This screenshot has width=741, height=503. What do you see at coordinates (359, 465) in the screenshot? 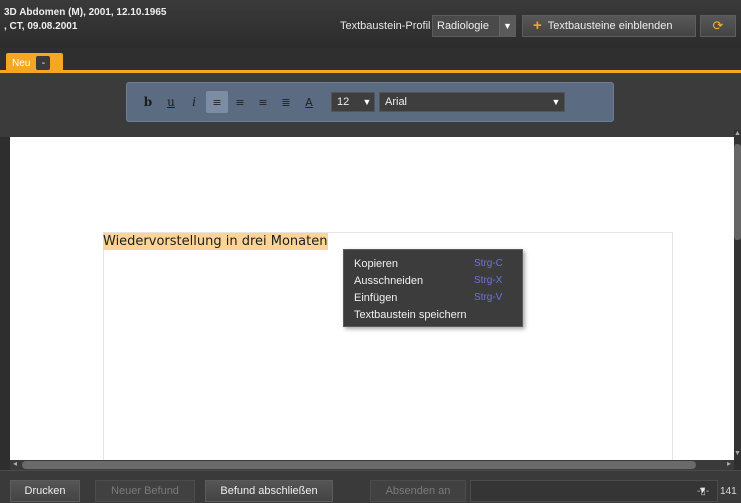
I see `horizontal-scroll-thumb` at bounding box center [359, 465].